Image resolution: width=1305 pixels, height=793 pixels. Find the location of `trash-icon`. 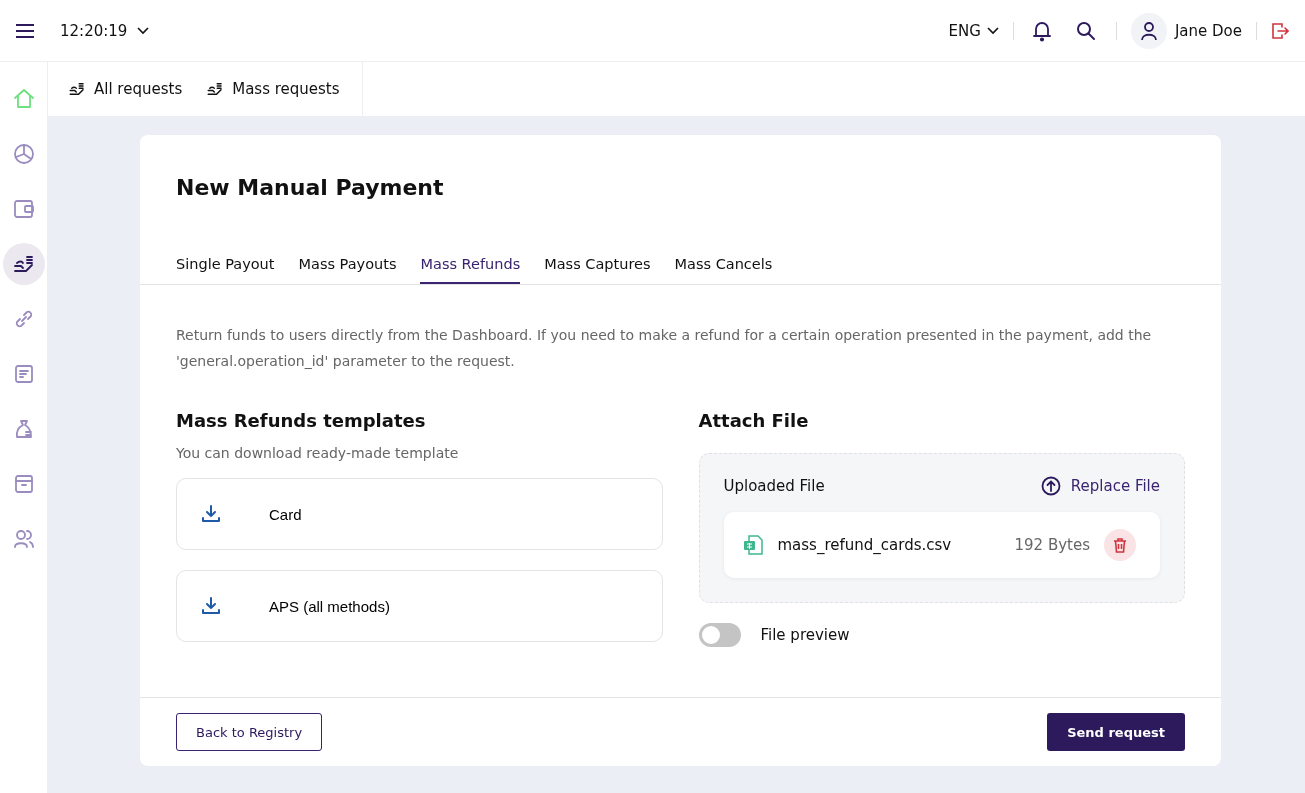

trash-icon is located at coordinates (1120, 545).